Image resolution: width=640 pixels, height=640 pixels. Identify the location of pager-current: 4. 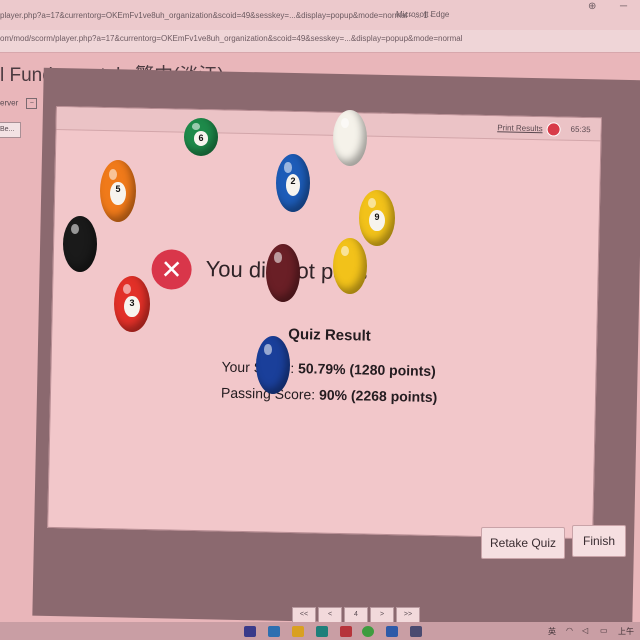
(356, 615).